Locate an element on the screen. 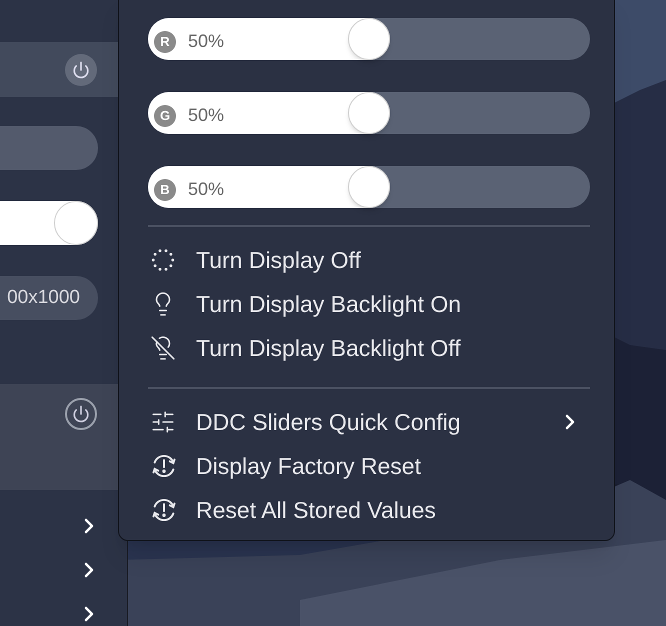  color-slider: R 50% is located at coordinates (369, 39).